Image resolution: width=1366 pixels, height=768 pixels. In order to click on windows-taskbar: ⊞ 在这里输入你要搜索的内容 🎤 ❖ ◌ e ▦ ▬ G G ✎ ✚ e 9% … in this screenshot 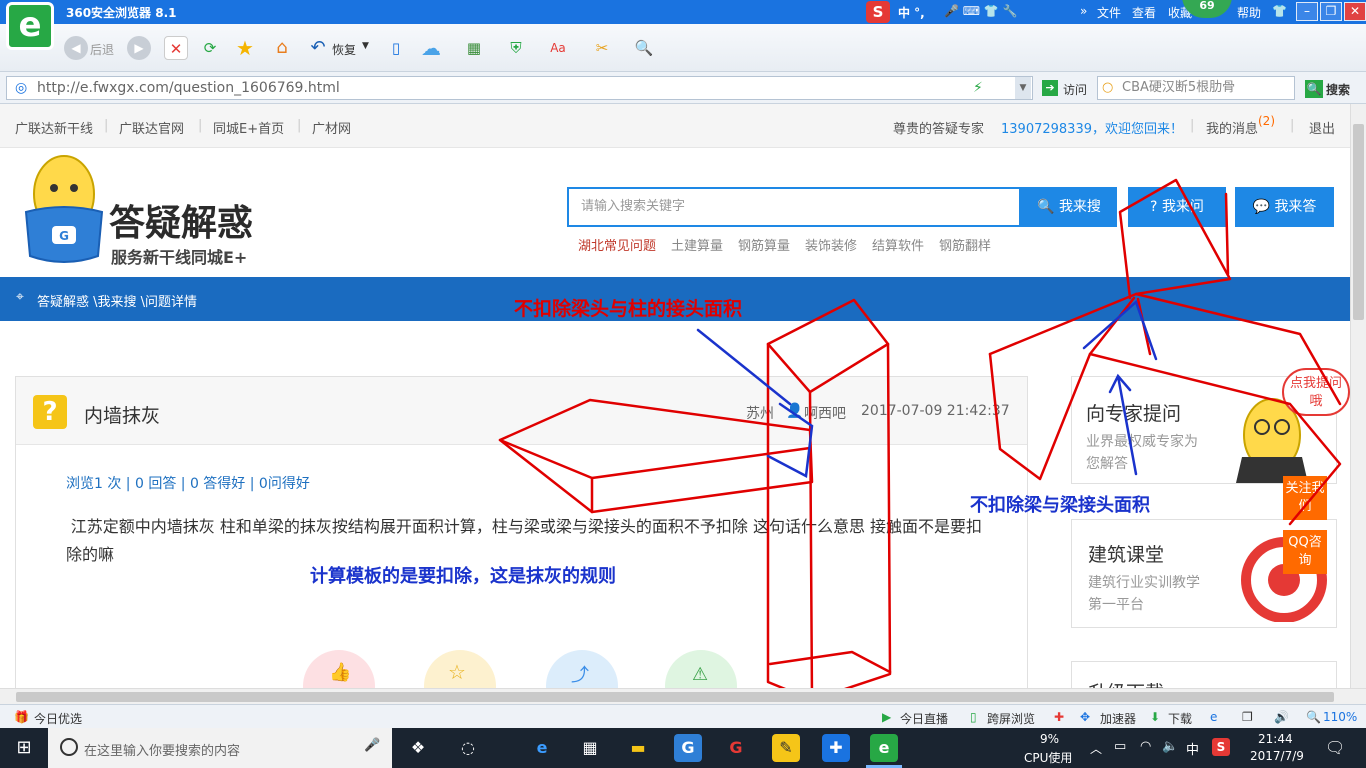, I will do `click(683, 748)`.